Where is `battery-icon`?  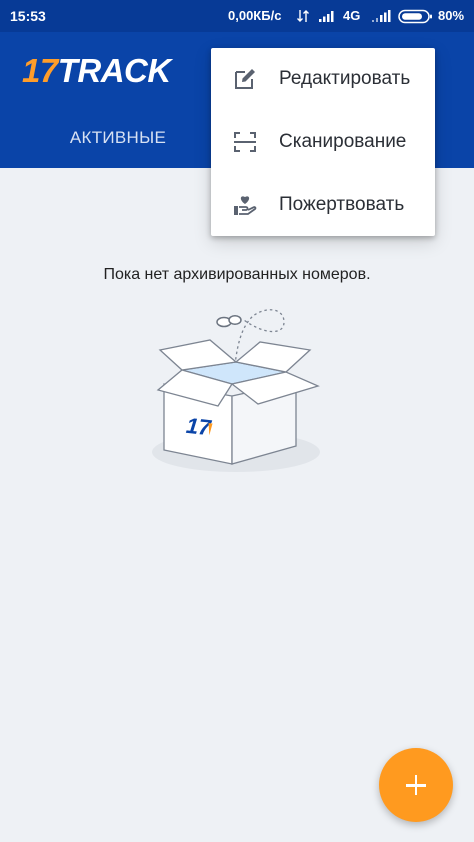 battery-icon is located at coordinates (415, 16).